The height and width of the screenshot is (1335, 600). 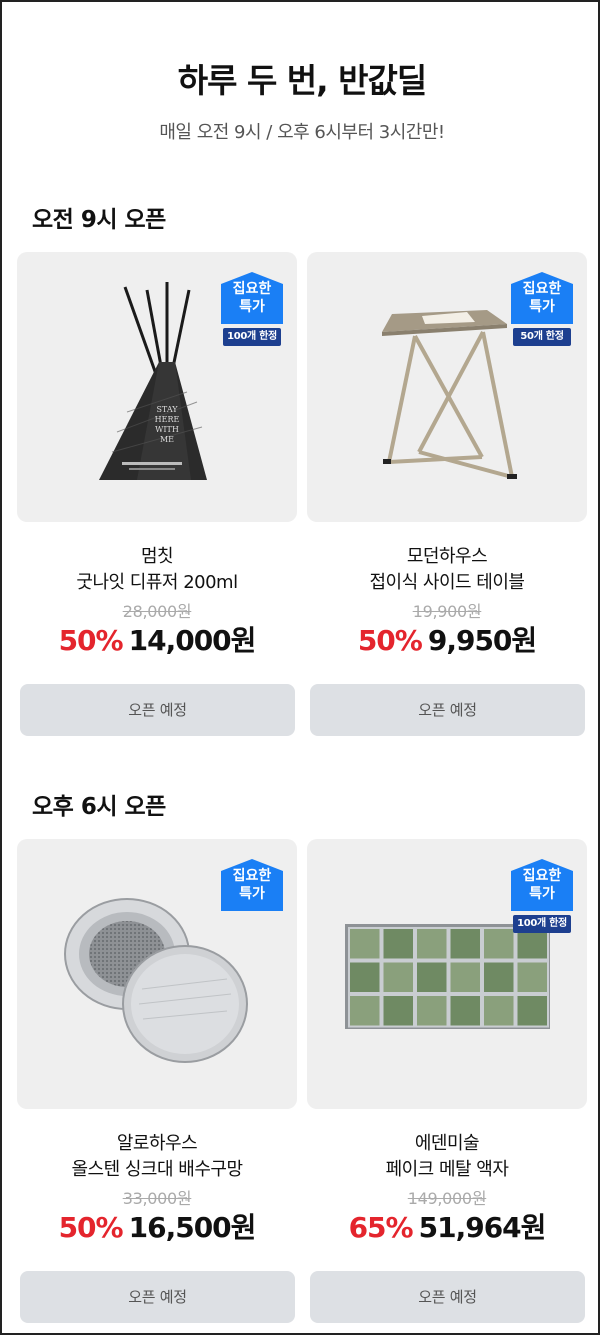 I want to click on sale-price: 9,950원, so click(x=482, y=640).